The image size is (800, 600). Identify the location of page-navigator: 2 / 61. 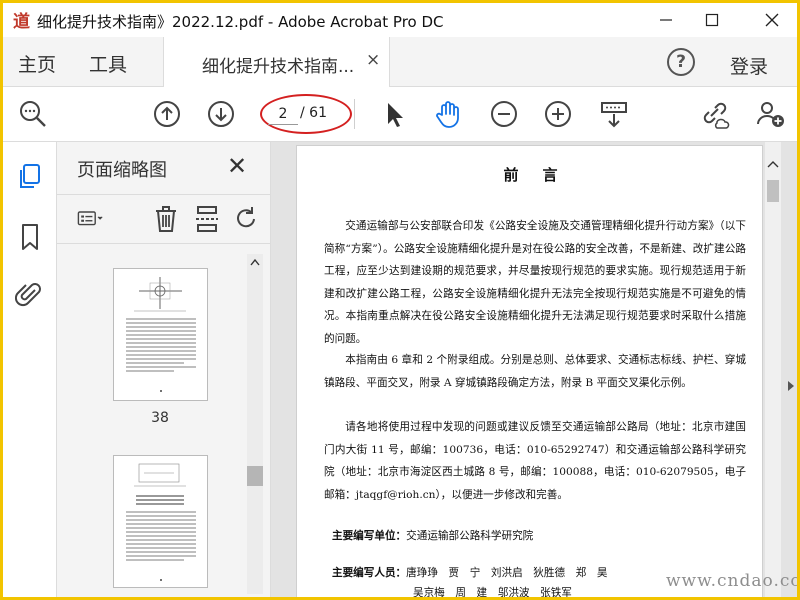
(306, 114).